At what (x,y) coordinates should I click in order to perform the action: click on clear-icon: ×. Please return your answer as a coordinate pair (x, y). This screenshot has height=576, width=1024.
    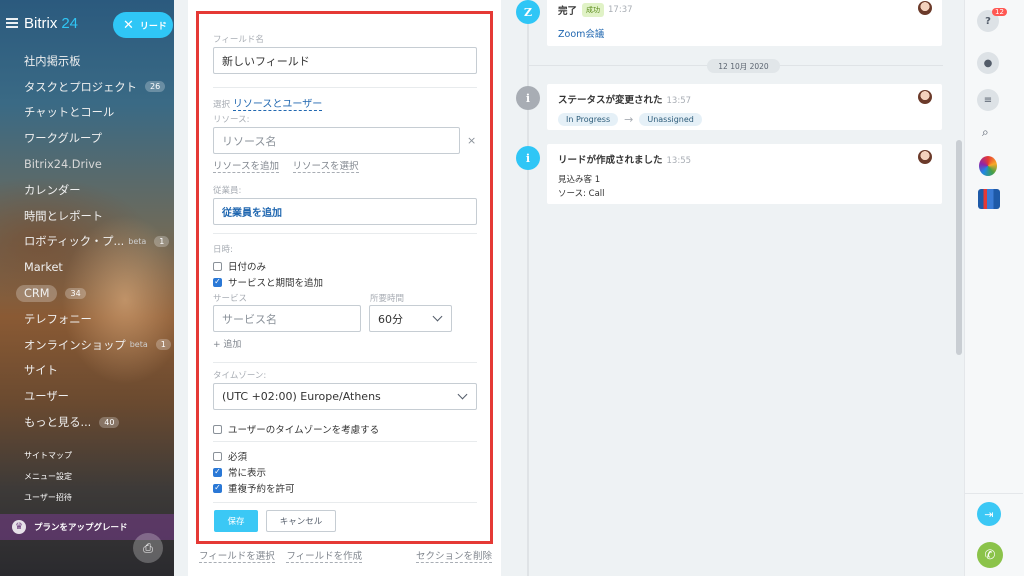
    Looking at the image, I should click on (471, 140).